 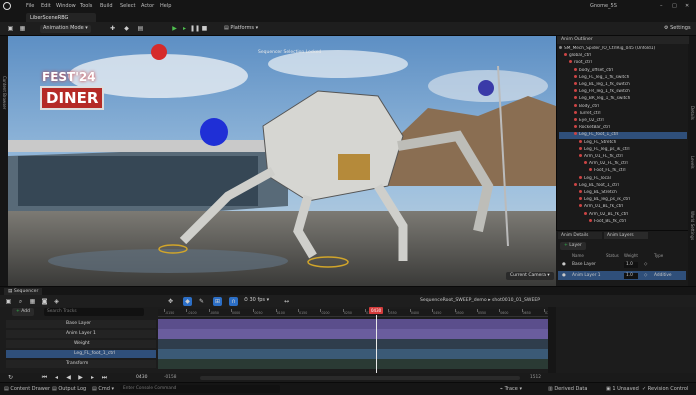 What do you see at coordinates (286, 301) in the screenshot?
I see `playback-options-icon: ↔` at bounding box center [286, 301].